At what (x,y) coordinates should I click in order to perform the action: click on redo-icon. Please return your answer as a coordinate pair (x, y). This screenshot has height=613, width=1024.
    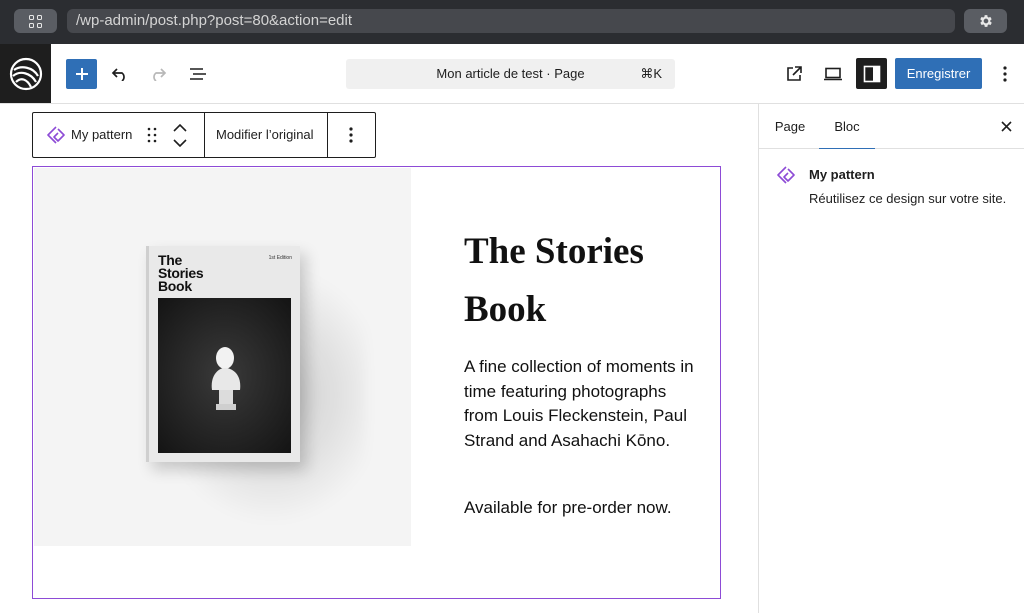
    Looking at the image, I should click on (160, 74).